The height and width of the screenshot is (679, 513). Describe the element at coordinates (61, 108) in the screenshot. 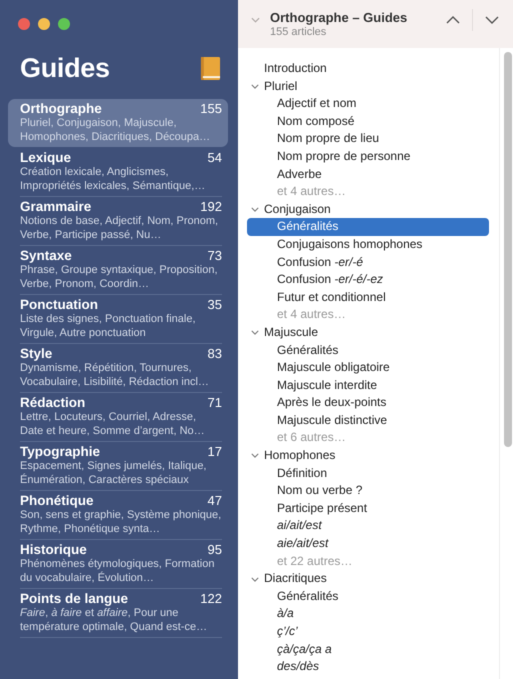

I see `guide-name: Orthographe` at that location.